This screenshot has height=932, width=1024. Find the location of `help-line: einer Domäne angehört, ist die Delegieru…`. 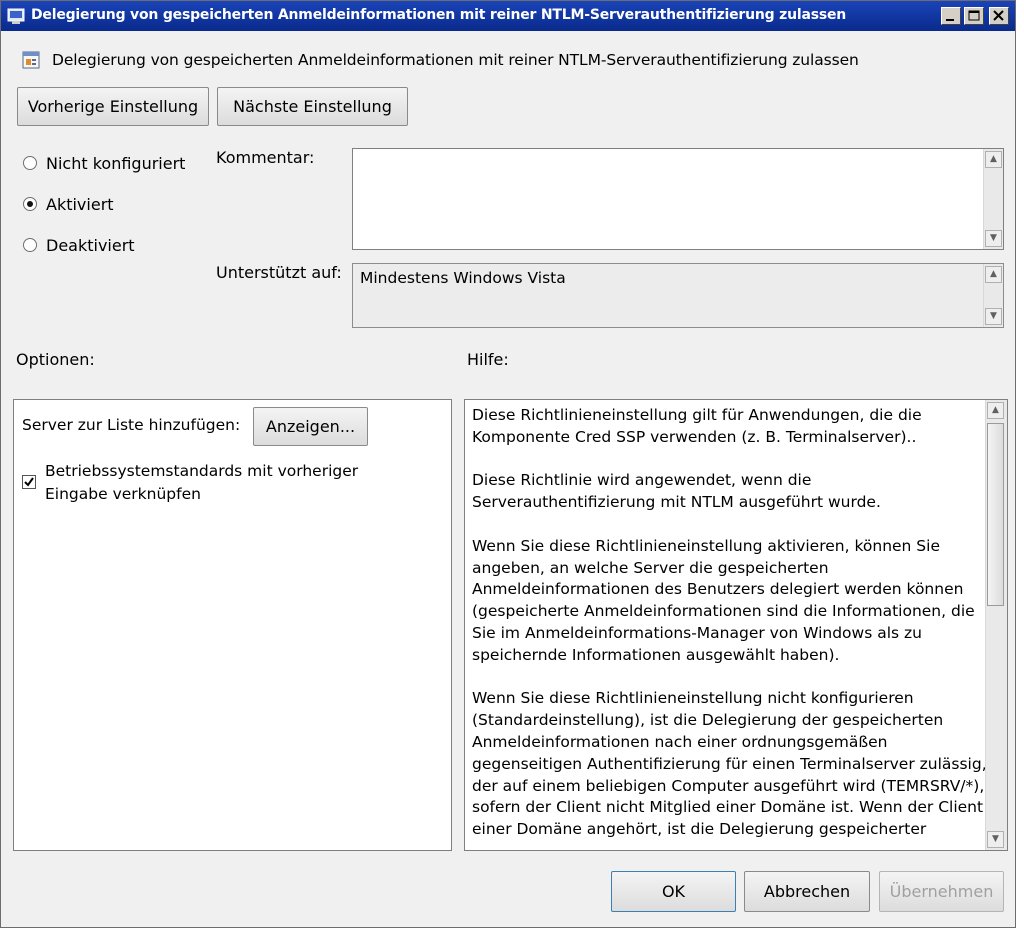

help-line: einer Domäne angehört, ist die Delegieru… is located at coordinates (699, 829).